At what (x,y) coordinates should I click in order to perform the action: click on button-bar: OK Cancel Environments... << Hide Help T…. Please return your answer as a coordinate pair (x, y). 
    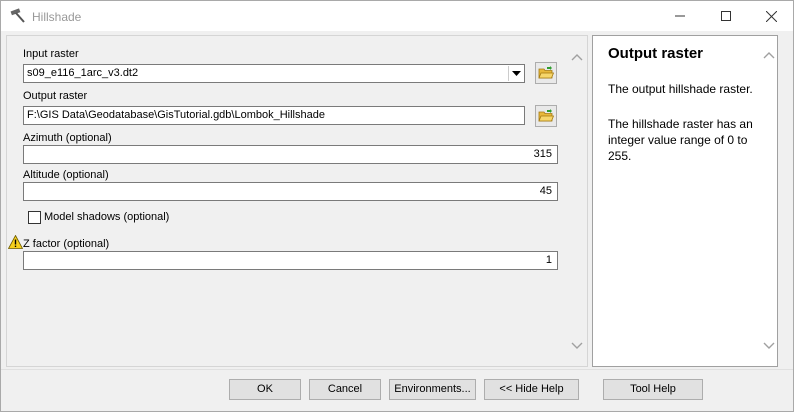
    Looking at the image, I should click on (397, 390).